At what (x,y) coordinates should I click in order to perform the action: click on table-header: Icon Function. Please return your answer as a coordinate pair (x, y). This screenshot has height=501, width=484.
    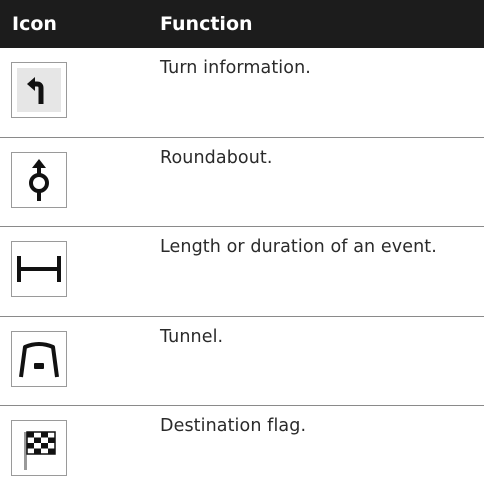
    Looking at the image, I should click on (242, 24).